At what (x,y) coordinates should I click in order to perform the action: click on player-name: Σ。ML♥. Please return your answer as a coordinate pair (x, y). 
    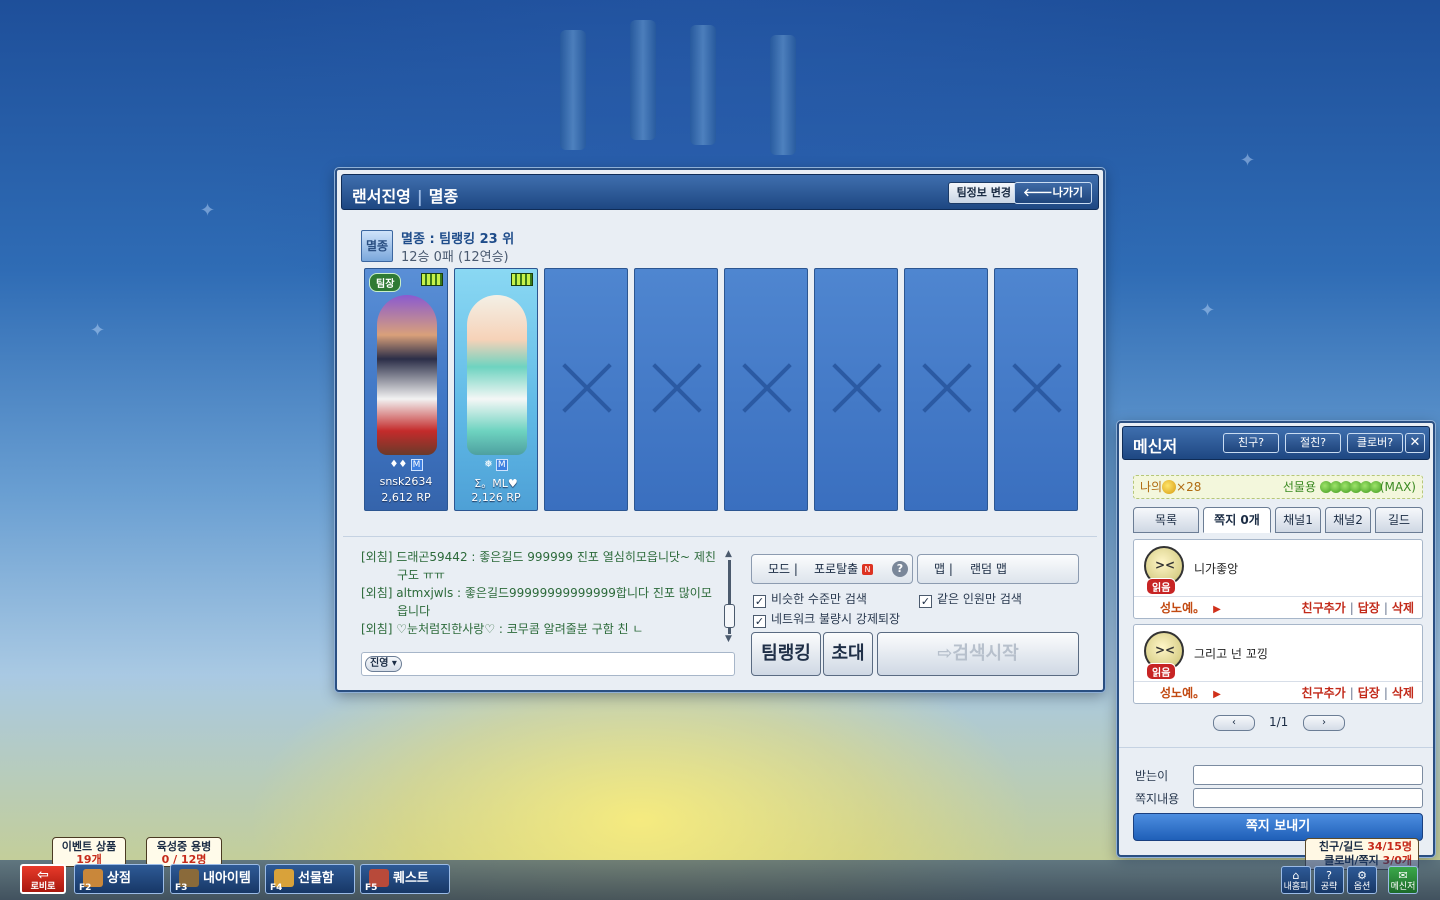
    Looking at the image, I should click on (496, 483).